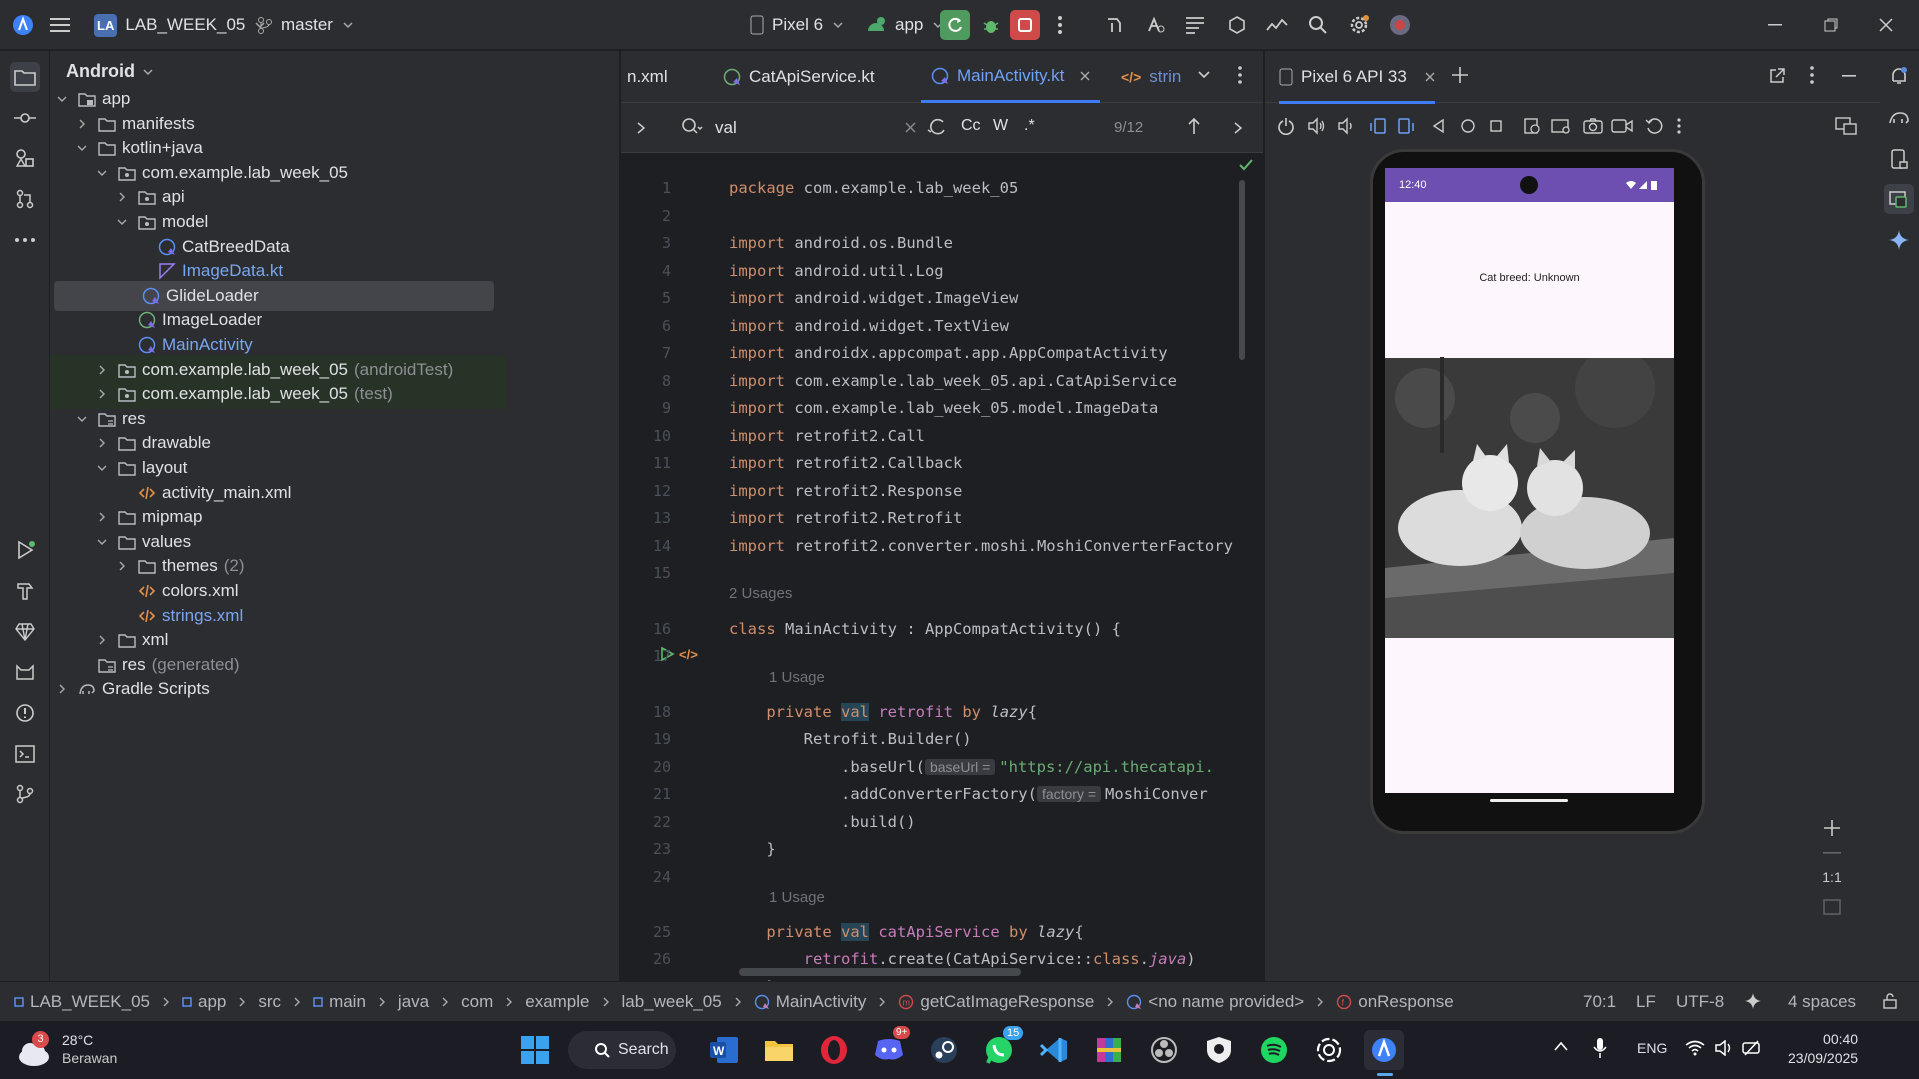 The width and height of the screenshot is (1919, 1079). I want to click on close-window-icon, so click(1886, 25).